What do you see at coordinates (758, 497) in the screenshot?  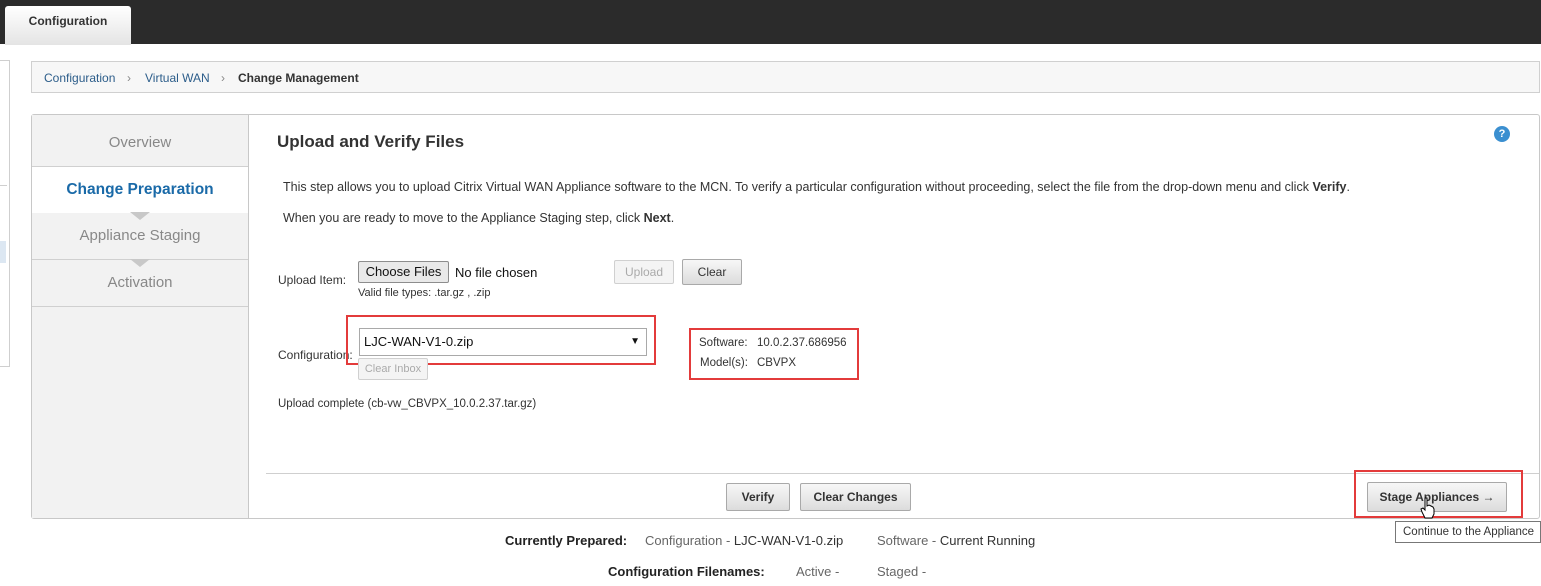 I see `verify-button: Verify` at bounding box center [758, 497].